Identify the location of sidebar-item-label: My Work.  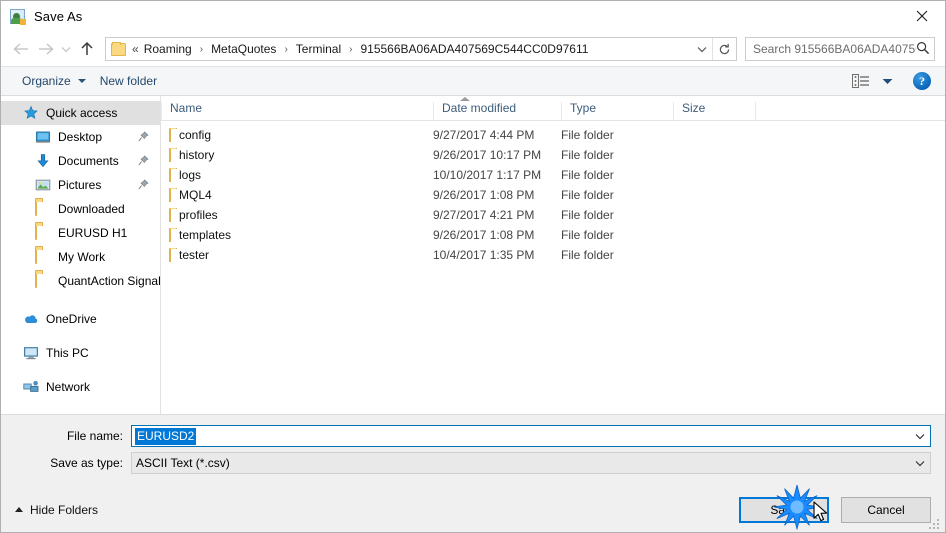
(82, 257).